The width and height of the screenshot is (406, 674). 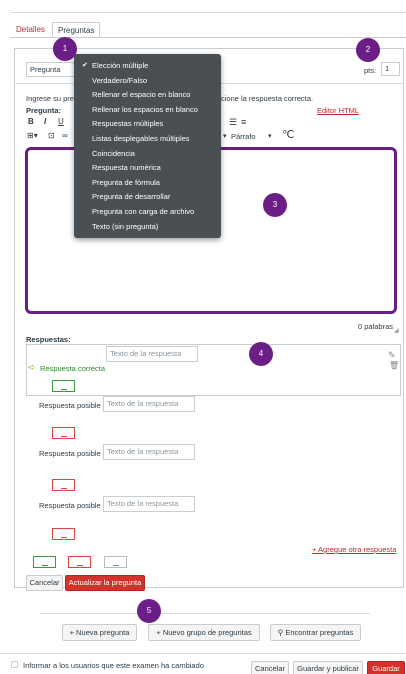 What do you see at coordinates (204, 632) in the screenshot?
I see `new-question-group-button: + Nuevo grupo de preguntas` at bounding box center [204, 632].